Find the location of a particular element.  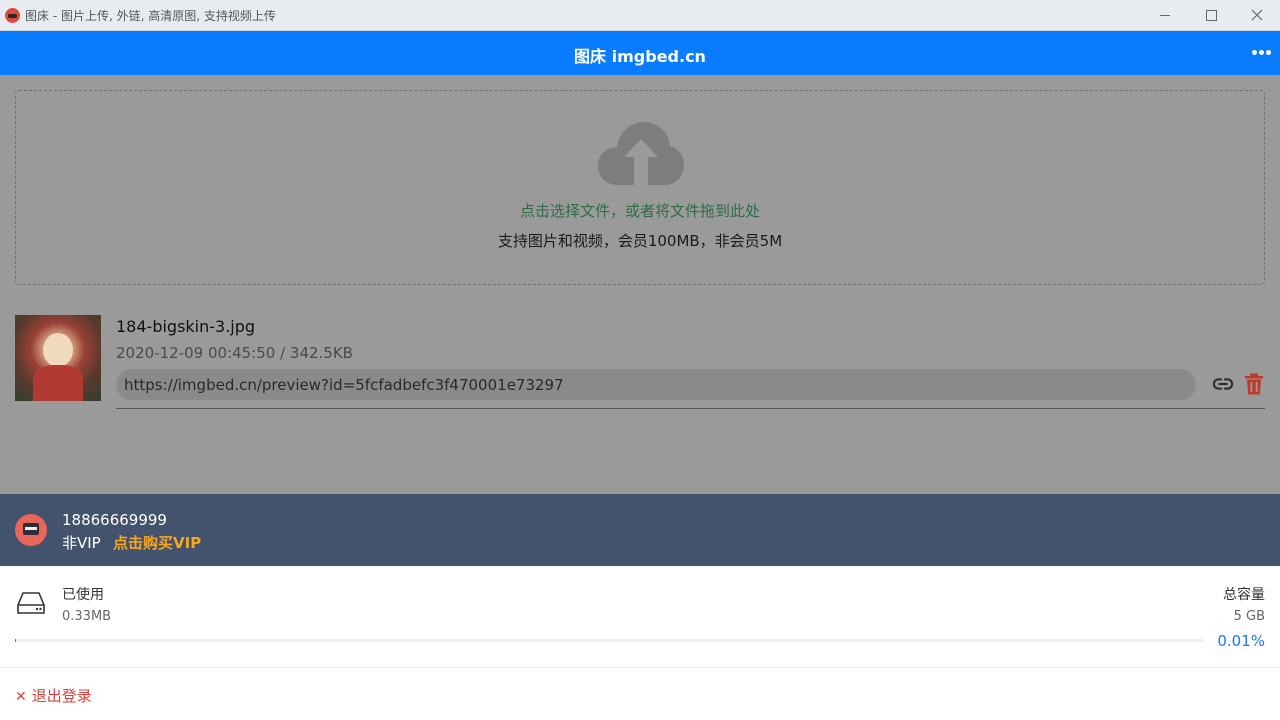

file-link-input is located at coordinates (656, 384).